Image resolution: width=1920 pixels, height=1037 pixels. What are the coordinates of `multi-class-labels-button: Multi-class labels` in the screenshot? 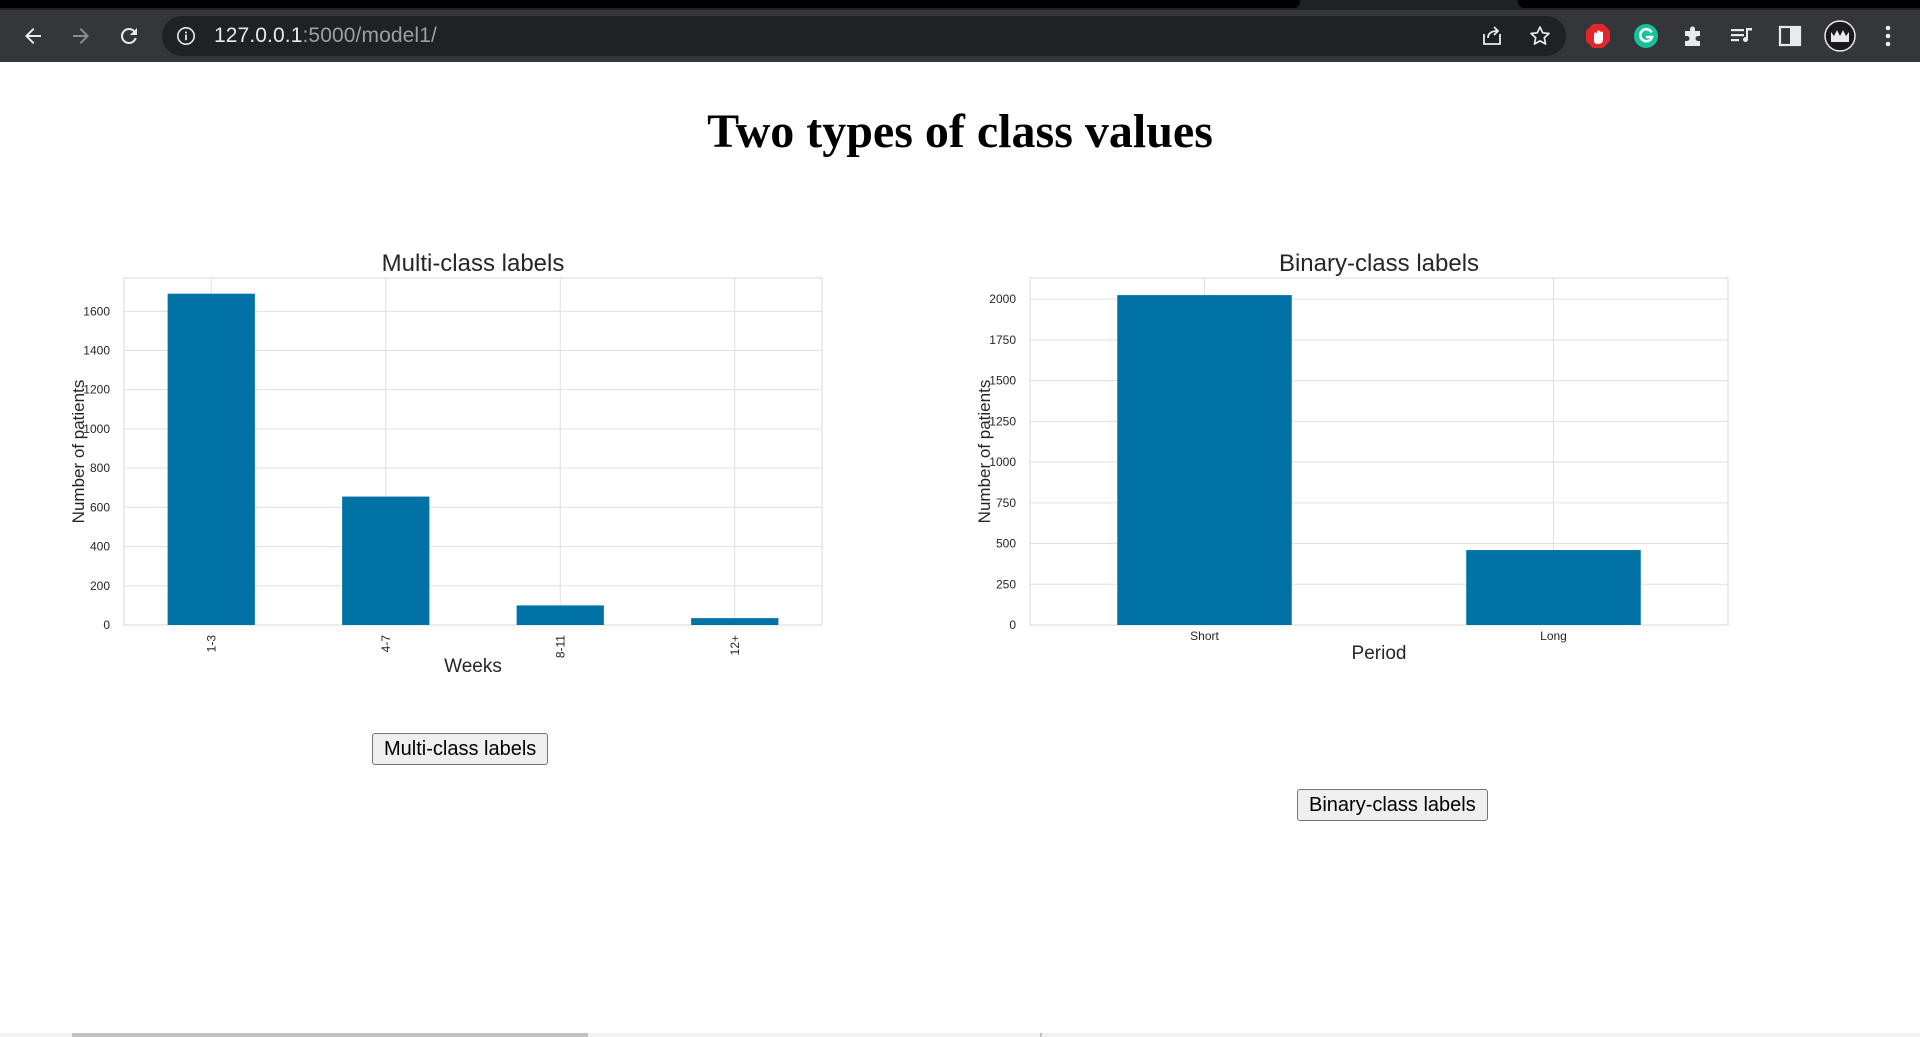 It's located at (460, 749).